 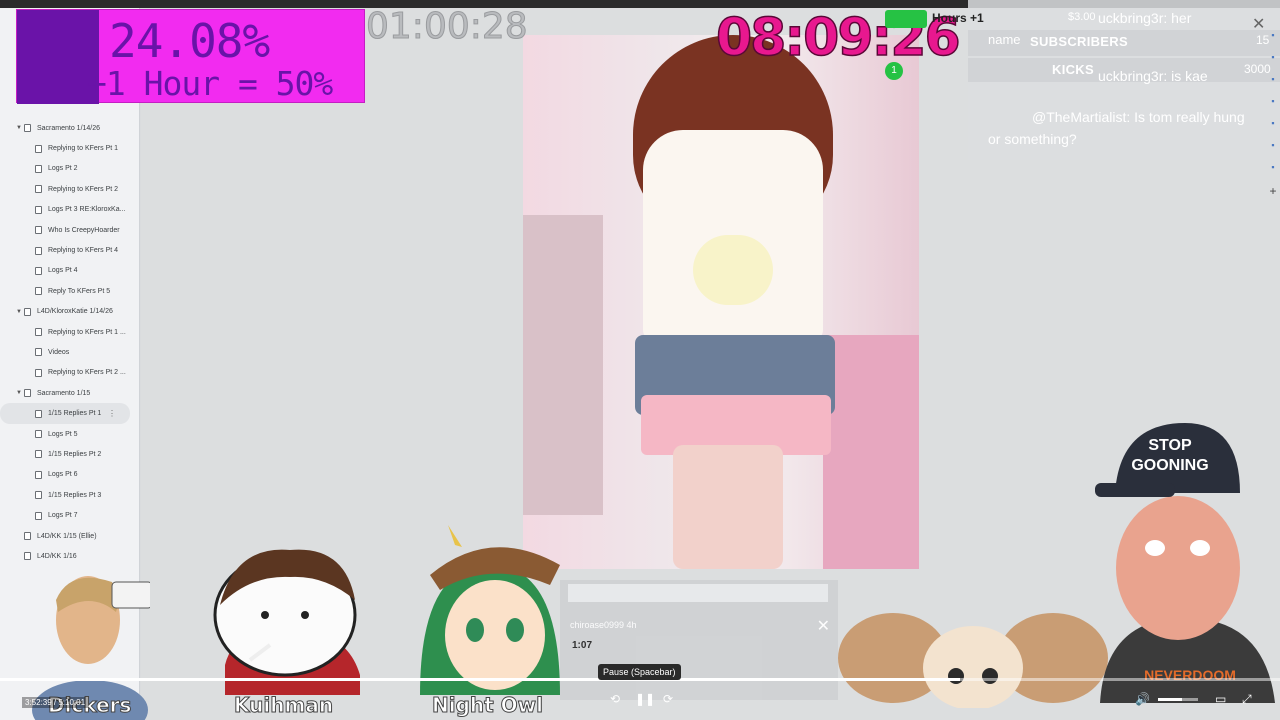 I want to click on moth-body, so click(x=973, y=667).